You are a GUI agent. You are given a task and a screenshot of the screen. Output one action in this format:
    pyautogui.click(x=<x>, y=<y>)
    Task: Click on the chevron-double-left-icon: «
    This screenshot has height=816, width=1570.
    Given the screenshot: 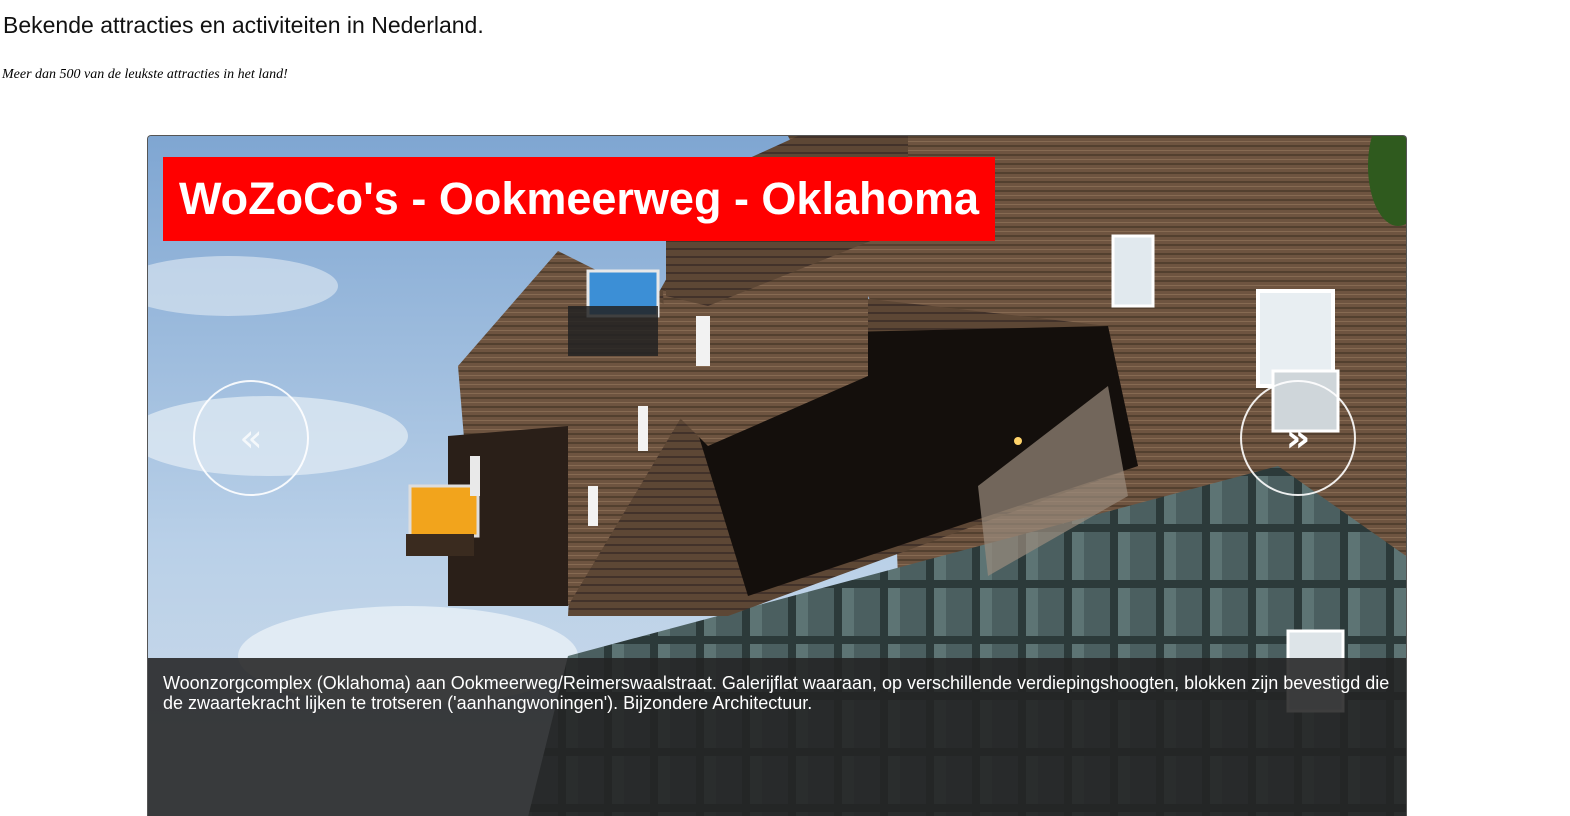 What is the action you would take?
    pyautogui.click(x=251, y=438)
    